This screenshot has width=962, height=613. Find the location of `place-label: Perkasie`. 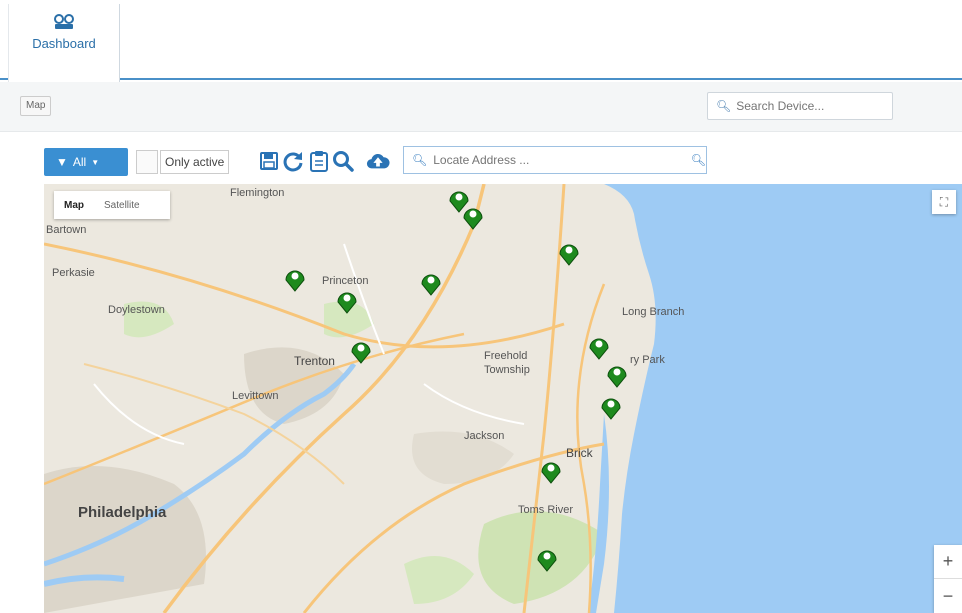

place-label: Perkasie is located at coordinates (73, 273).